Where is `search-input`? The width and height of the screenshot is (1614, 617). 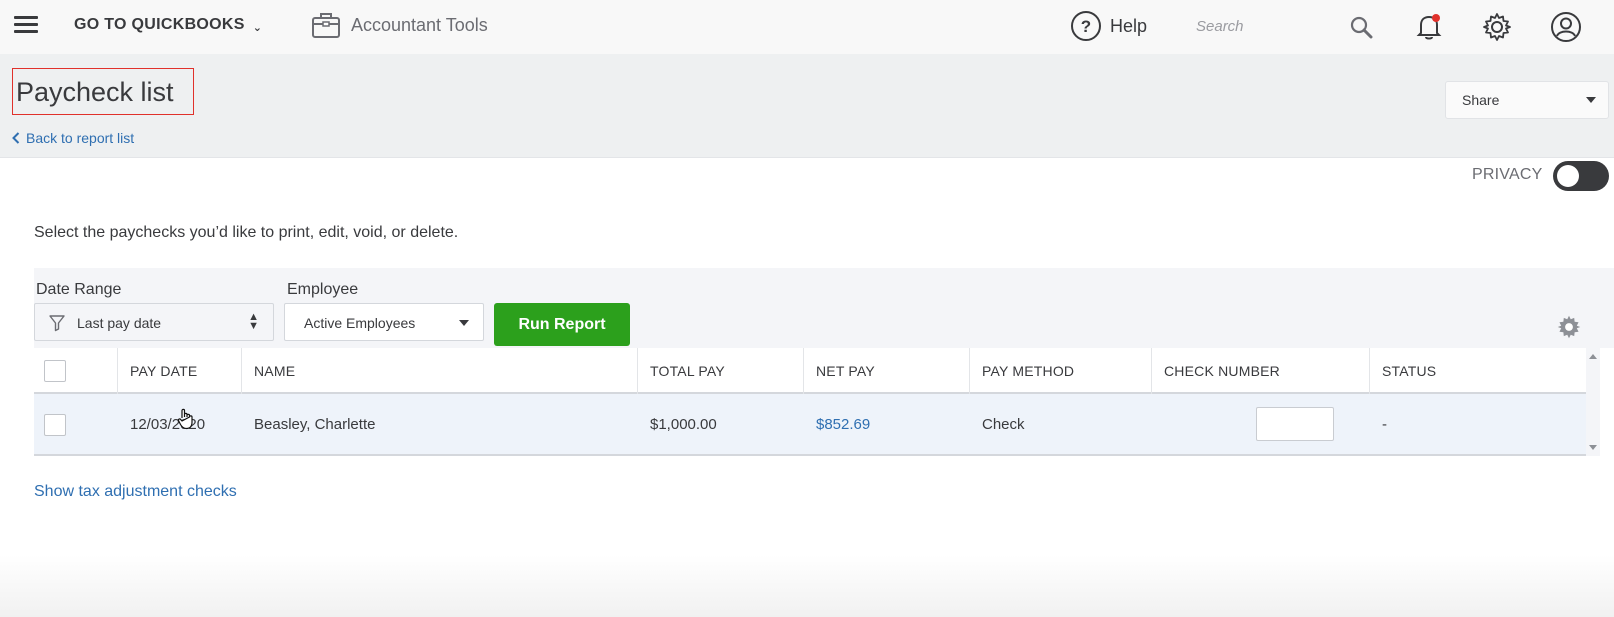 search-input is located at coordinates (1271, 26).